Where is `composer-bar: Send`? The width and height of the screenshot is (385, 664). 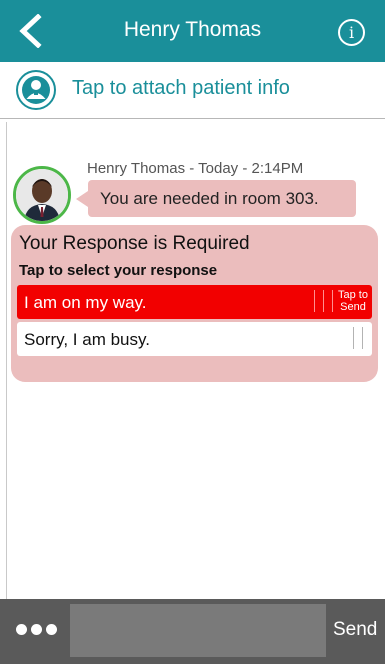
composer-bar: Send is located at coordinates (192, 631).